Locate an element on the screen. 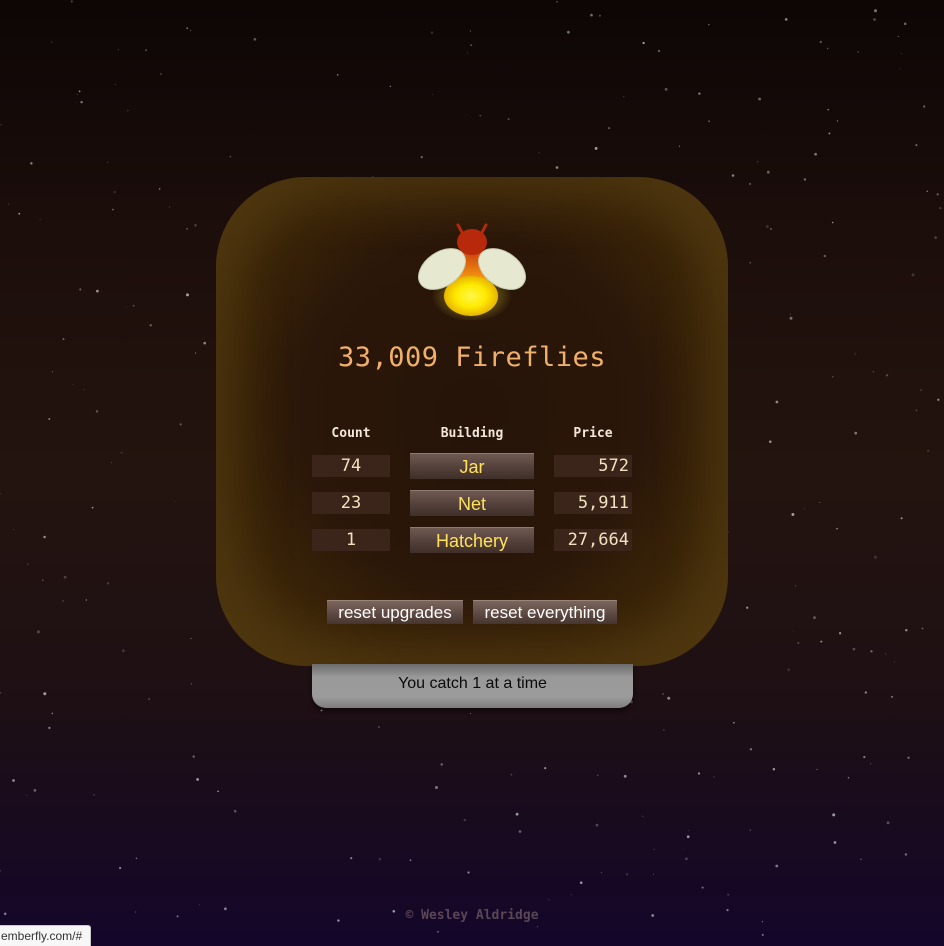 This screenshot has height=946, width=944. column-header-building: Building is located at coordinates (472, 433).